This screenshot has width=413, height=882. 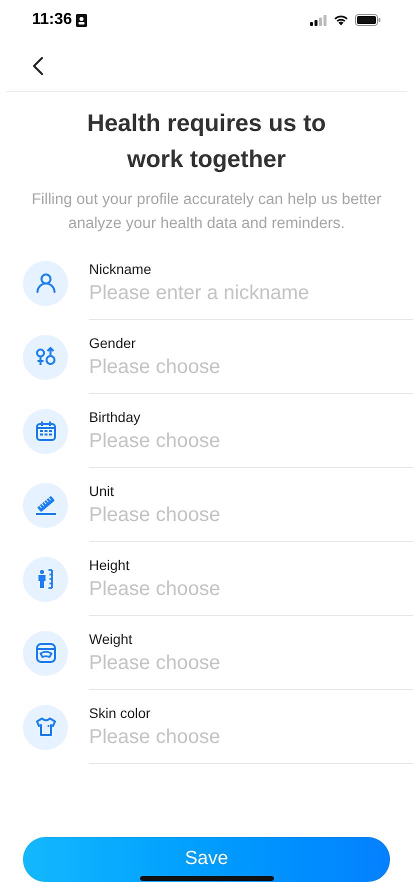 What do you see at coordinates (115, 417) in the screenshot?
I see `field-label: Birthday` at bounding box center [115, 417].